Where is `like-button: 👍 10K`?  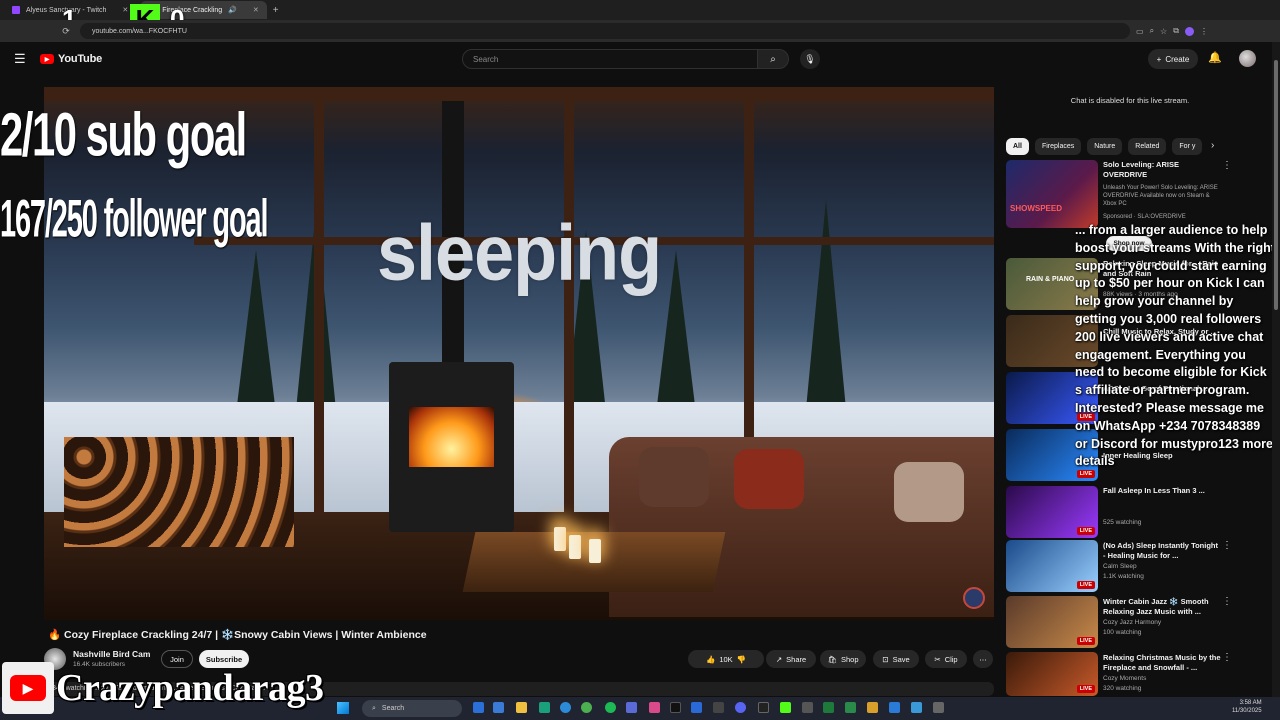 like-button: 👍 10K is located at coordinates (719, 659).